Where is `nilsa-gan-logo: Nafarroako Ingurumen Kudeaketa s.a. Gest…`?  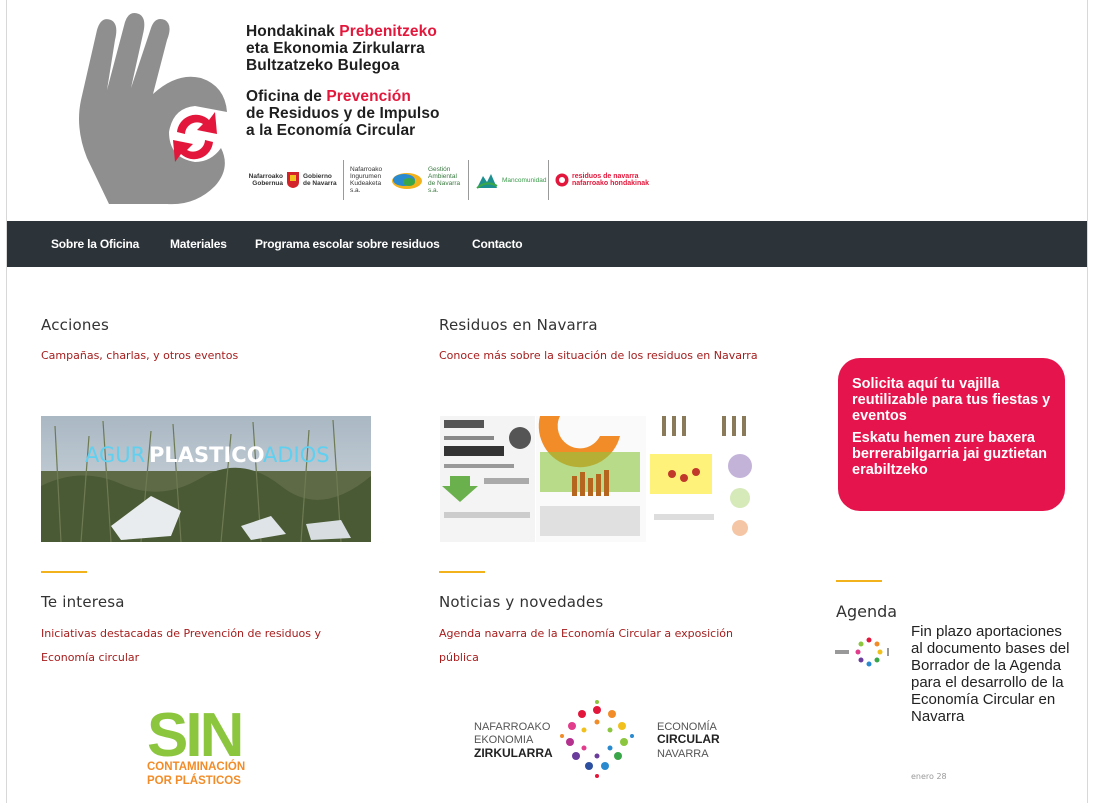
nilsa-gan-logo: Nafarroako Ingurumen Kudeaketa s.a. Gest… is located at coordinates (406, 180).